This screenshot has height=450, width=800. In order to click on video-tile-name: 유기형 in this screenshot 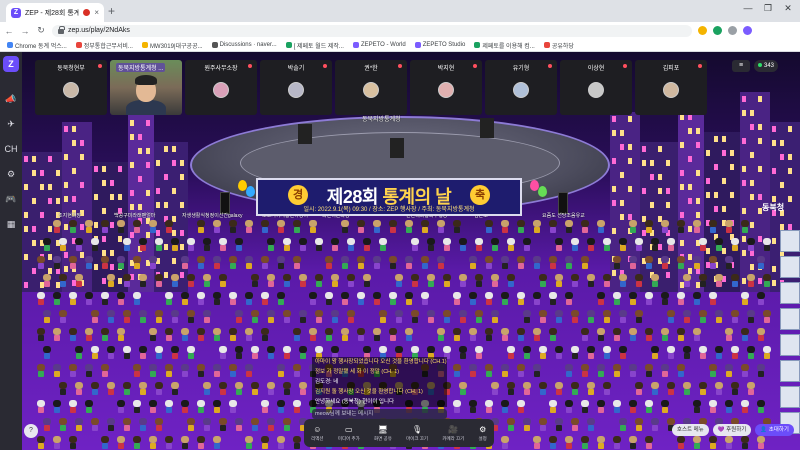, I will do `click(521, 69)`.